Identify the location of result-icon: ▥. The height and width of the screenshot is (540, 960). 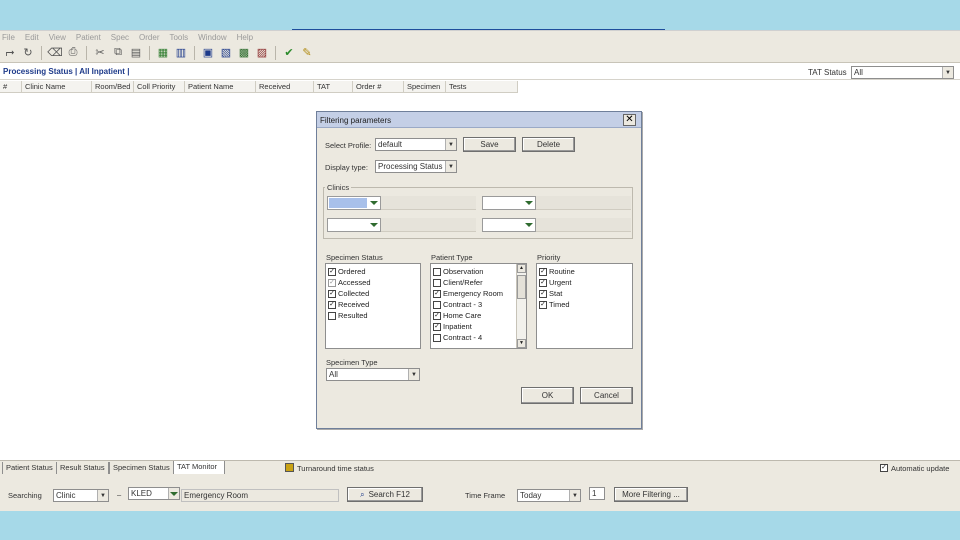
(181, 53).